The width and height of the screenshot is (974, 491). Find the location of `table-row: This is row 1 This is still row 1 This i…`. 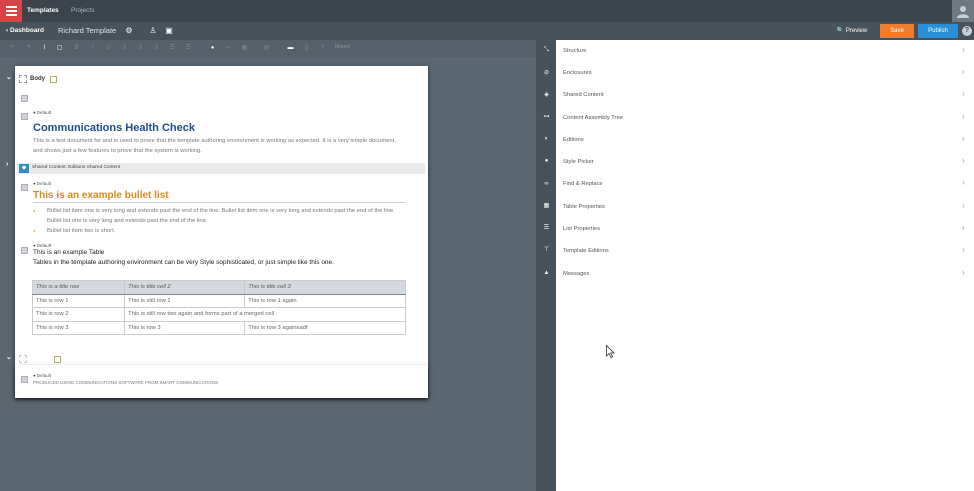

table-row: This is row 1 This is still row 1 This i… is located at coordinates (218, 300).